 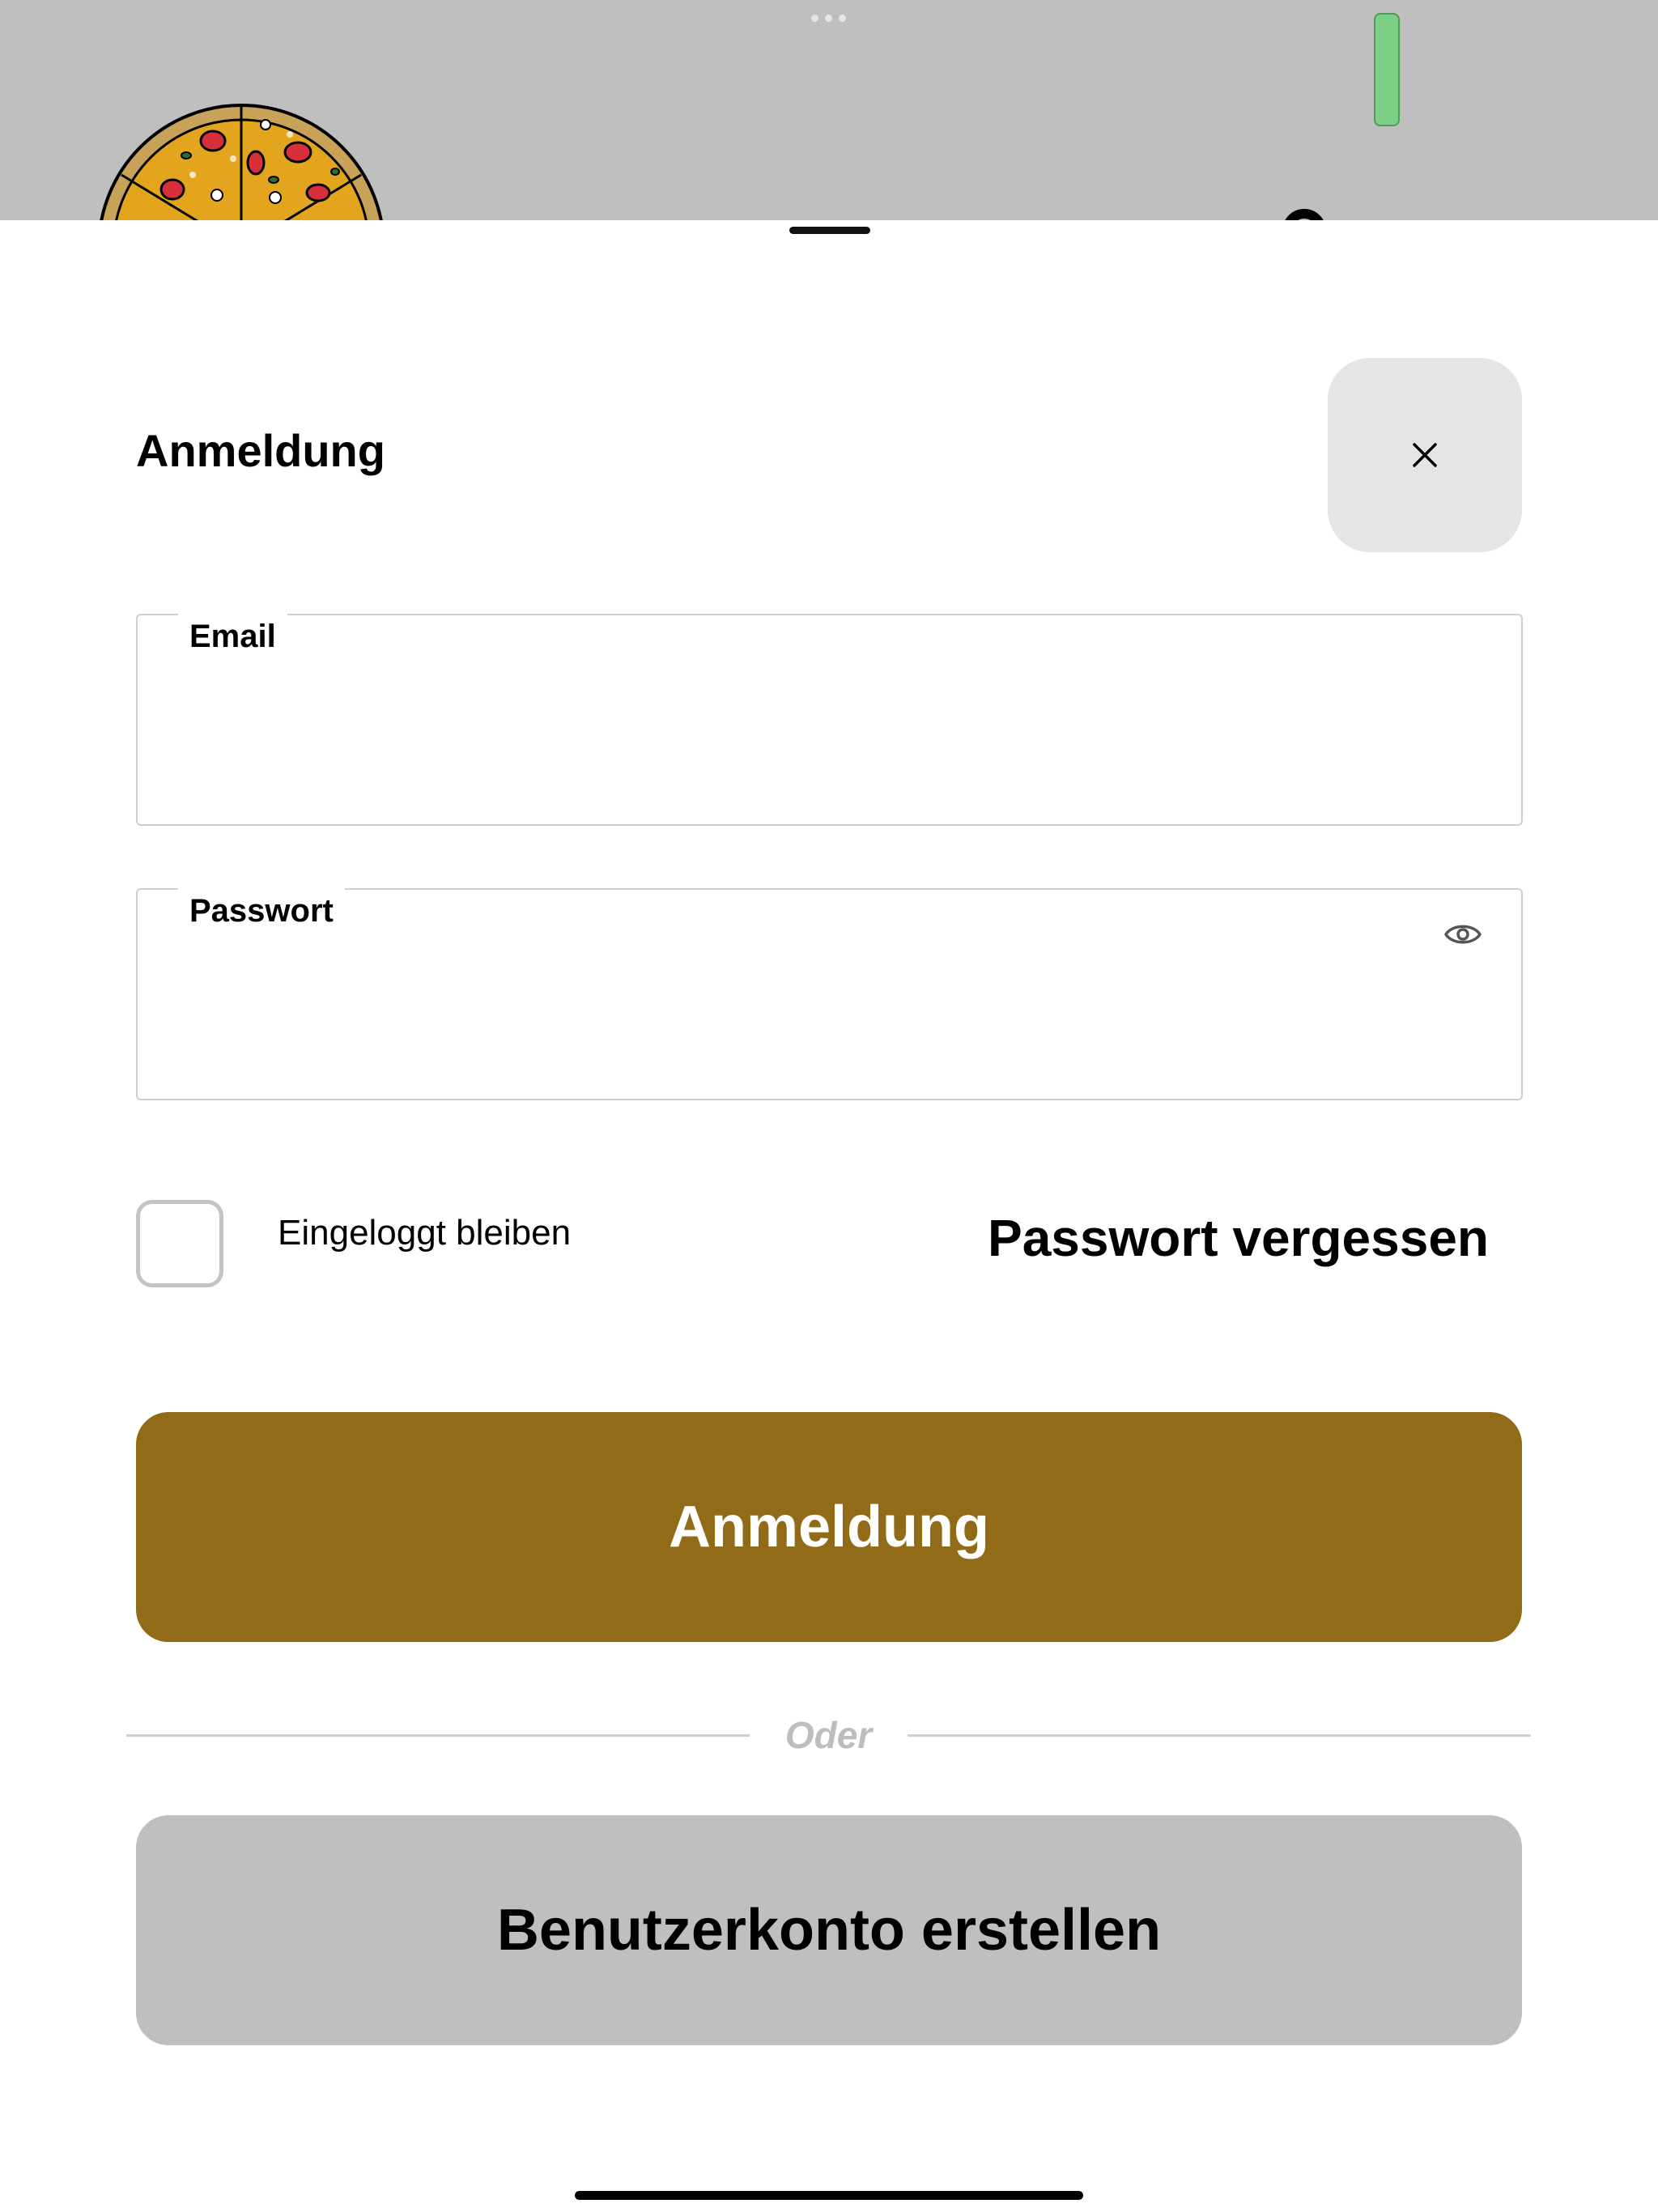 I want to click on remember-me-checkbox, so click(x=179, y=1244).